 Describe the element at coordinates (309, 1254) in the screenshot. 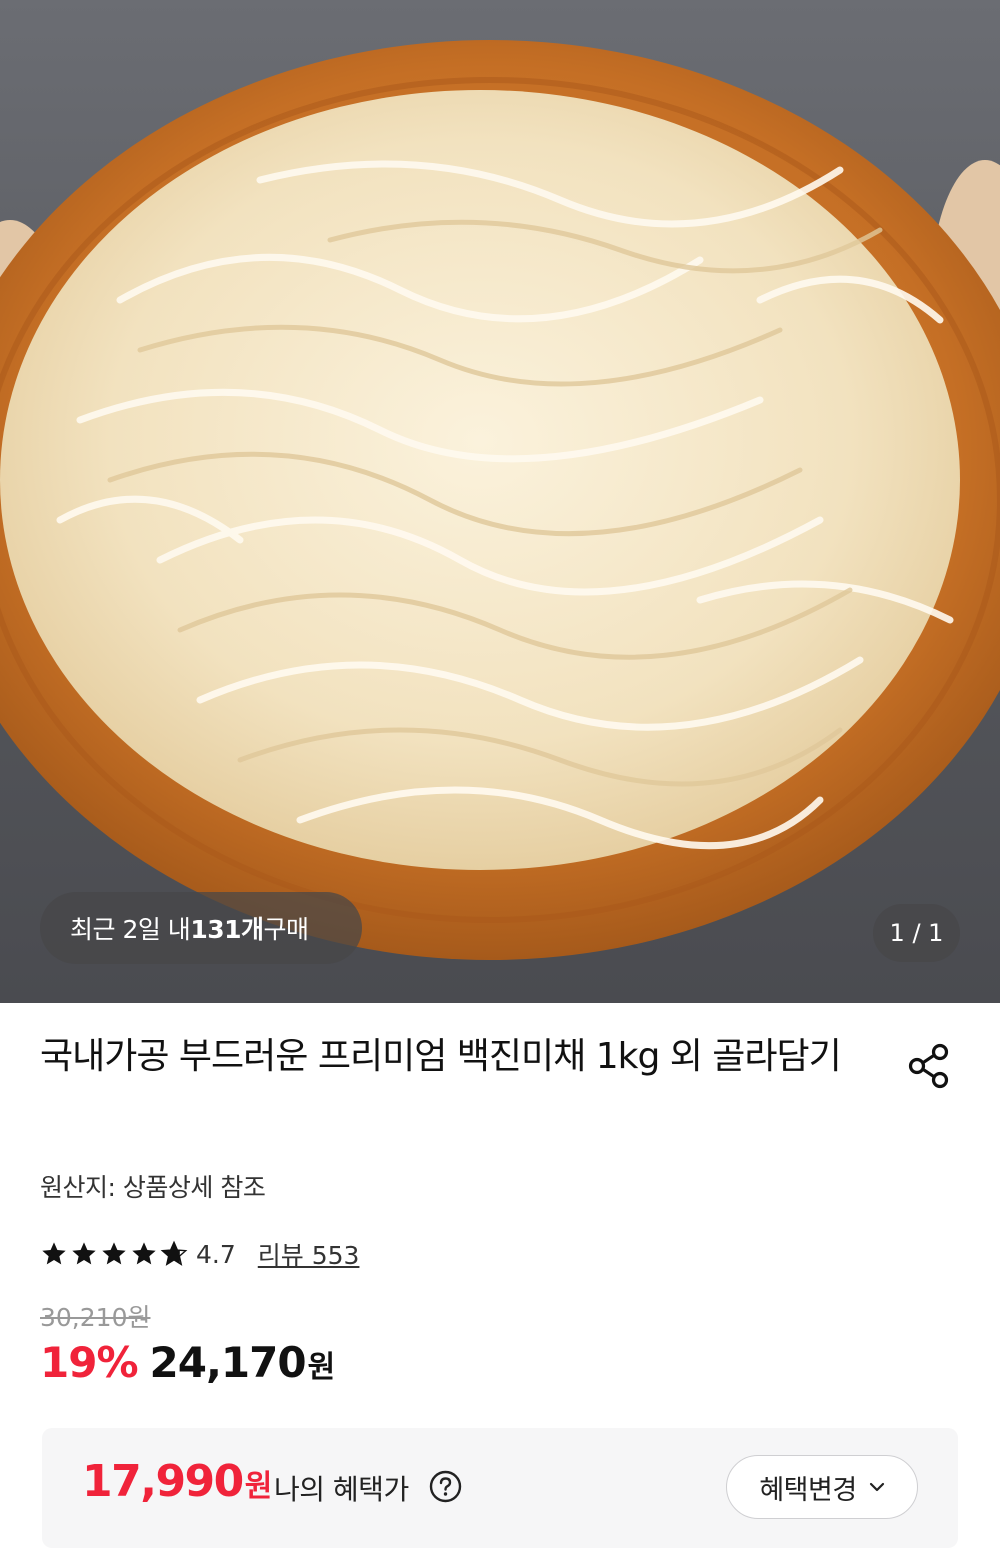

I see `review-link: 리뷰 553` at that location.